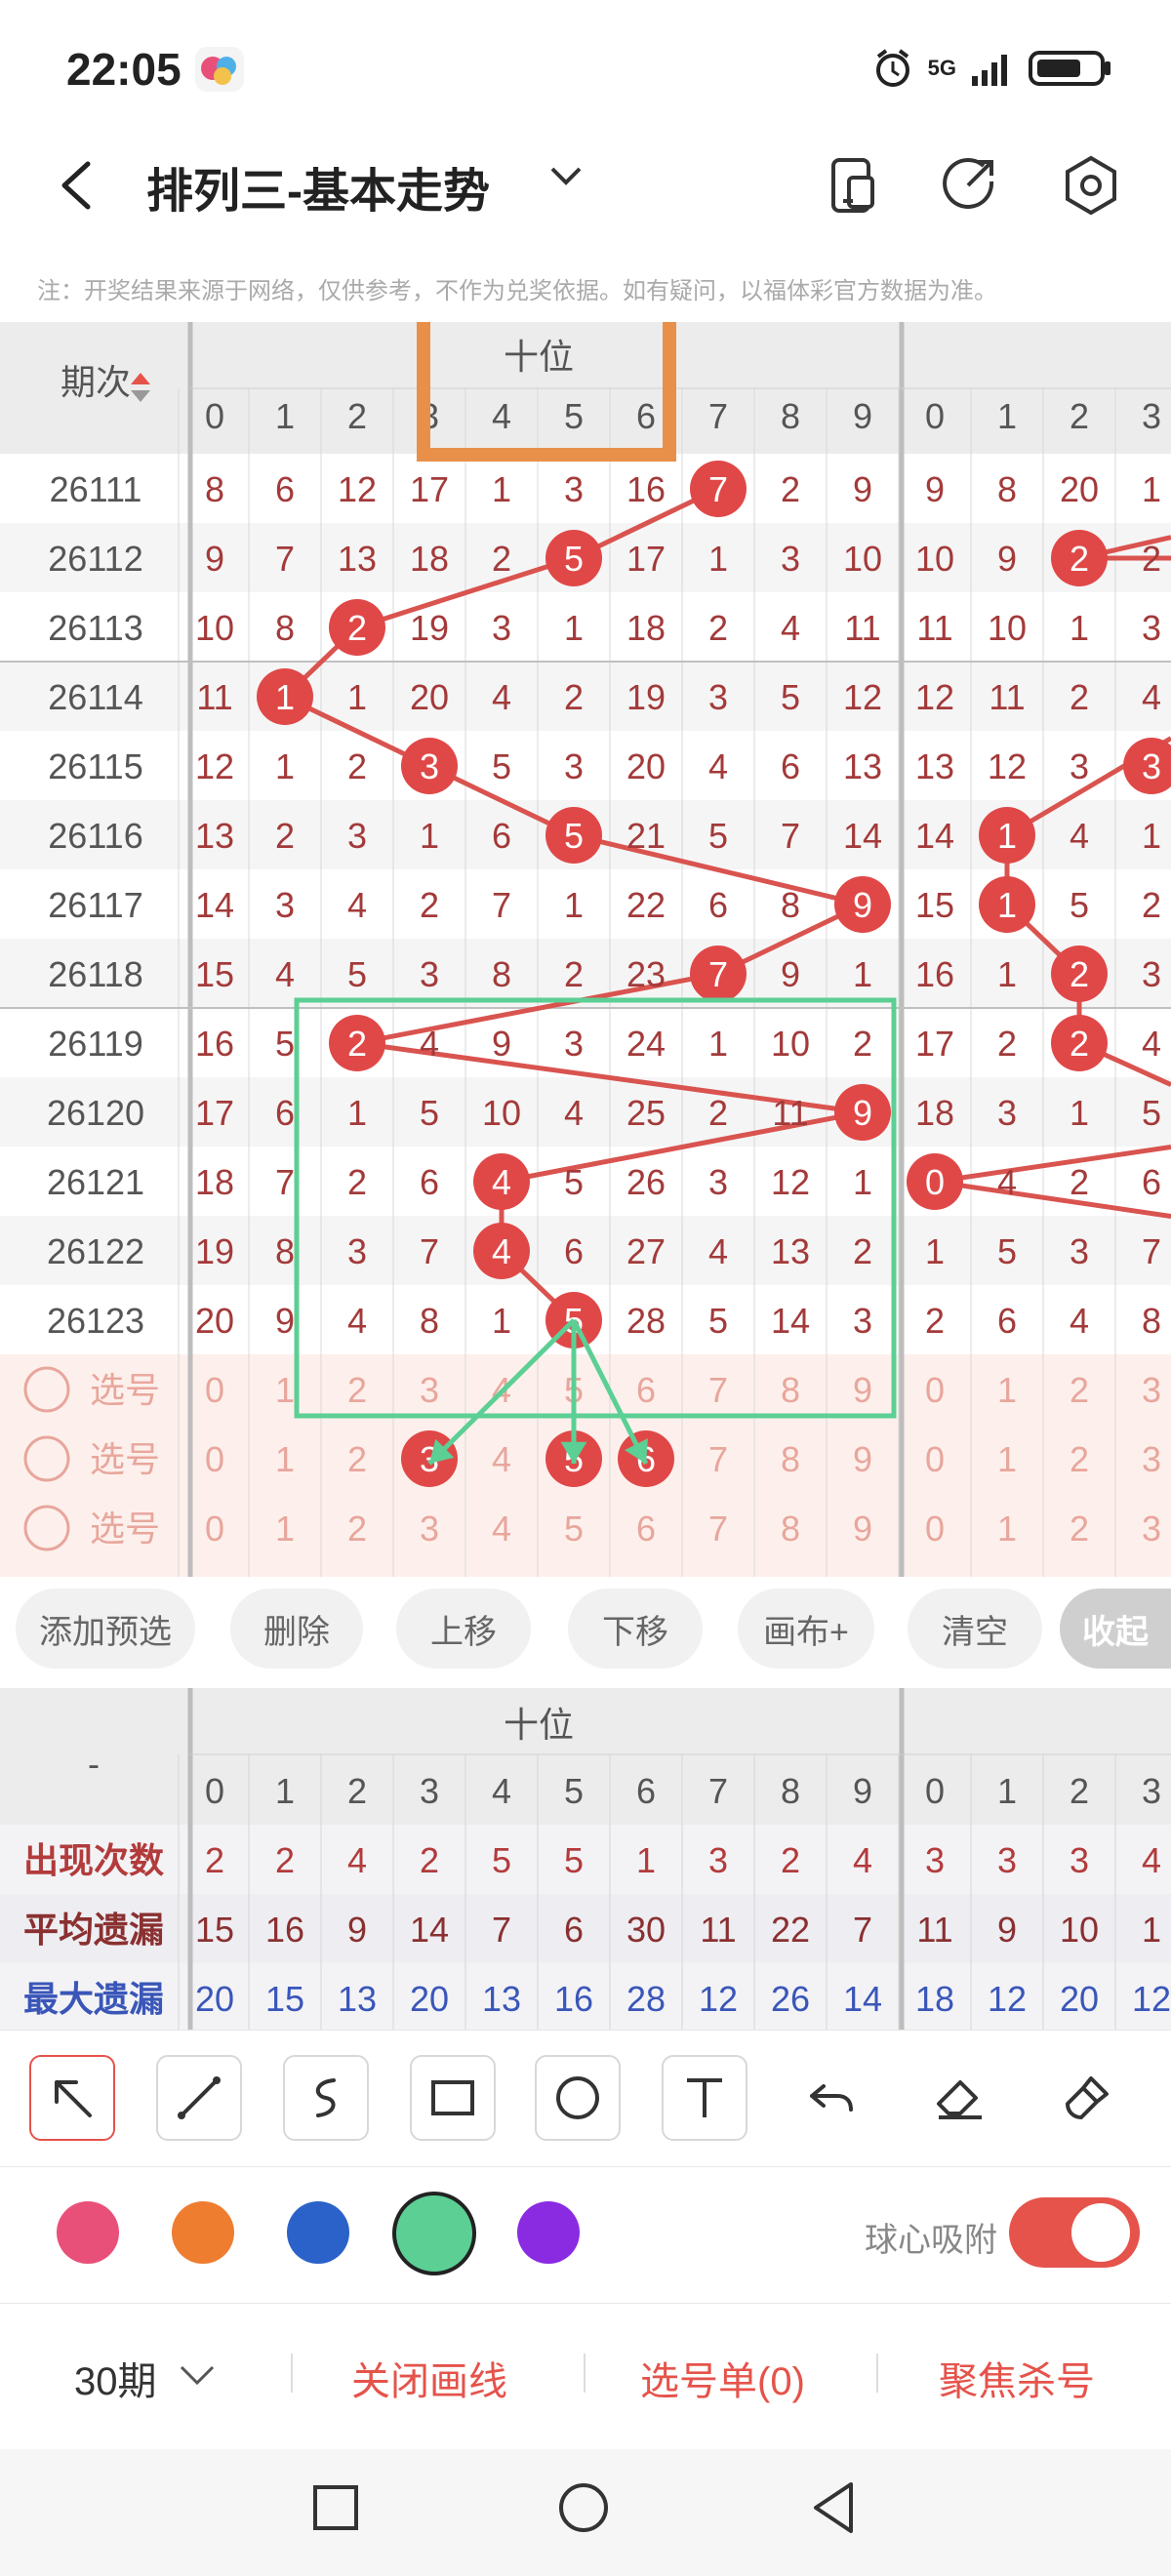  What do you see at coordinates (95, 905) in the screenshot?
I see `period-cell: 26117` at bounding box center [95, 905].